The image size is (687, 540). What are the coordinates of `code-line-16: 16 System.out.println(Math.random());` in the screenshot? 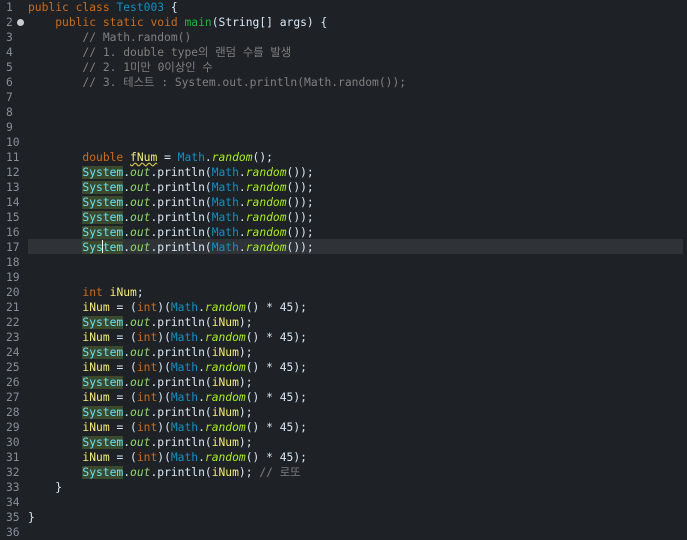 It's located at (343, 232).